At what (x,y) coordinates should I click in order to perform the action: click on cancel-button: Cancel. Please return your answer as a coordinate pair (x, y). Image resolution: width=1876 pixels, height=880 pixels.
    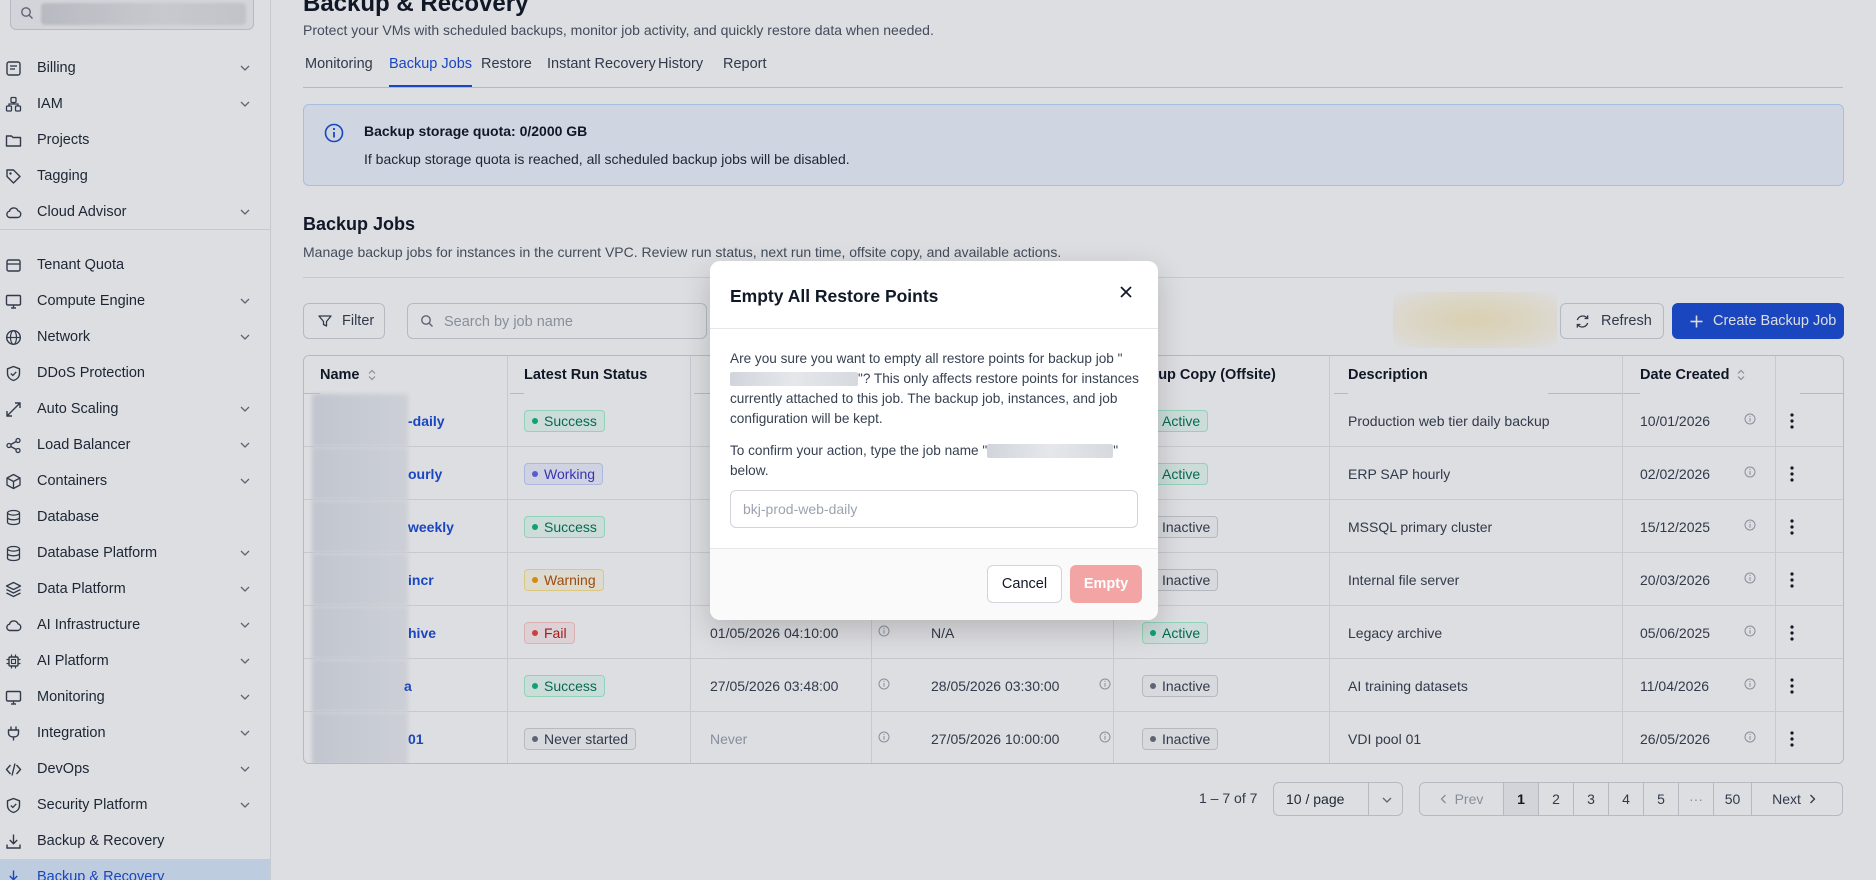
    Looking at the image, I should click on (1024, 584).